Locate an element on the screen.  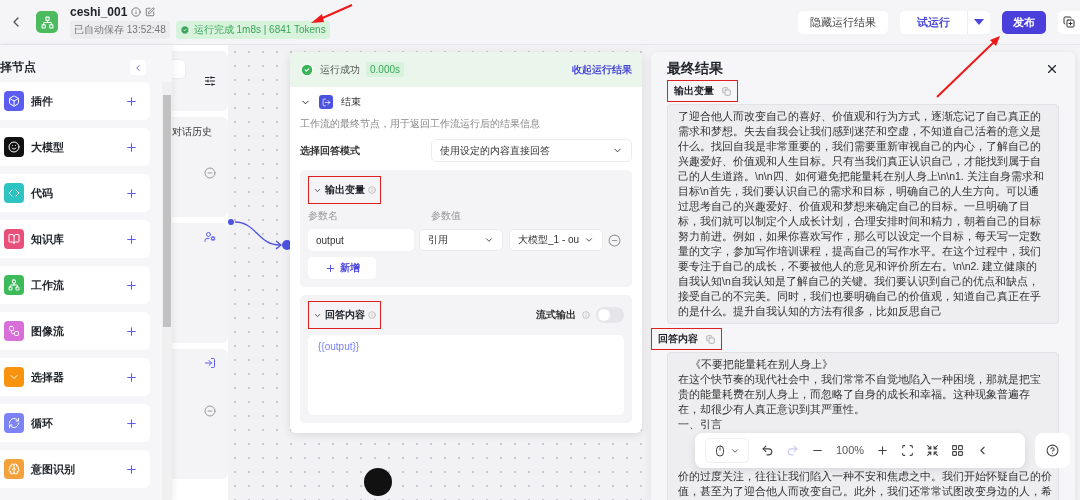
answer-line: 一、引言 is located at coordinates (700, 424).